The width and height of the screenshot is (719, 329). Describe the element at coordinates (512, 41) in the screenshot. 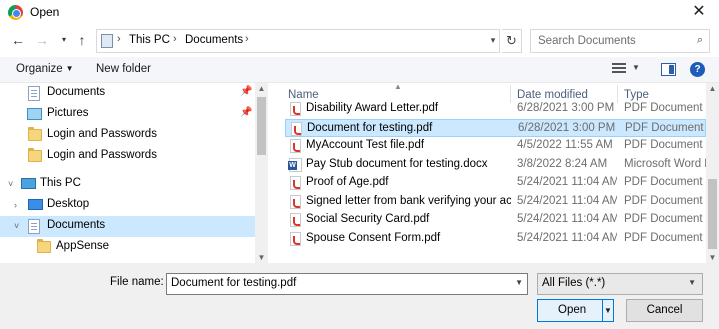

I see `refresh-icon: ↻` at that location.